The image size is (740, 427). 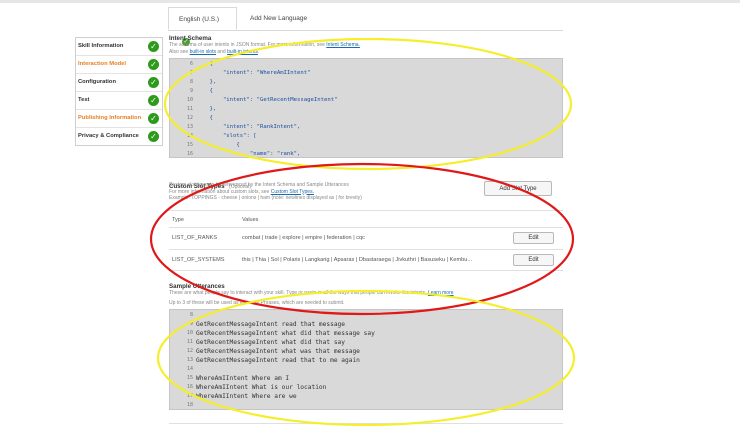 I want to click on tab-add-new-language: Add New Language, so click(x=278, y=18).